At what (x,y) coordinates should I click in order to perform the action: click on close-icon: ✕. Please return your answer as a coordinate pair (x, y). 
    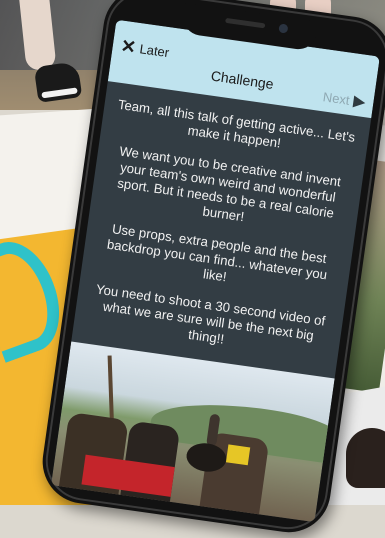
    Looking at the image, I should click on (128, 46).